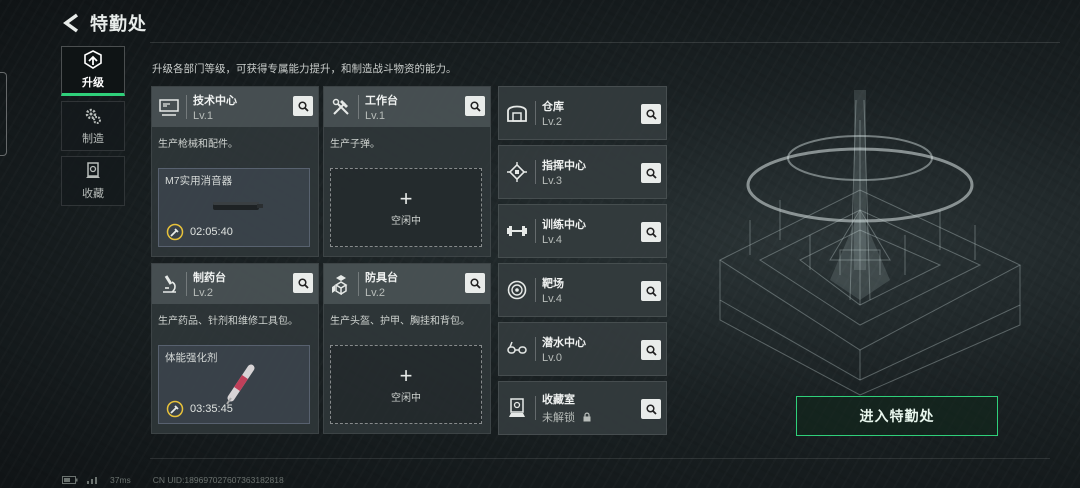  Describe the element at coordinates (582, 113) in the screenshot. I see `facility-warehouse: 仓库 Lv.2` at that location.